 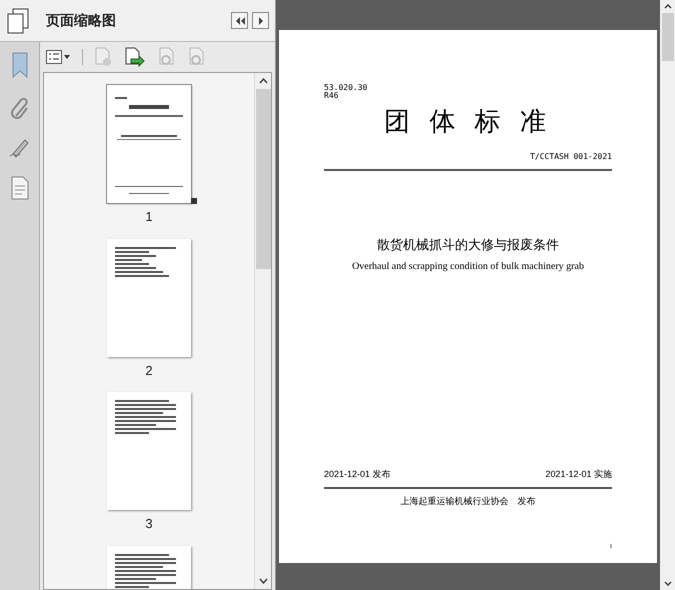 I want to click on publisher: 上海起重运输机械行业协会 发布, so click(x=468, y=501).